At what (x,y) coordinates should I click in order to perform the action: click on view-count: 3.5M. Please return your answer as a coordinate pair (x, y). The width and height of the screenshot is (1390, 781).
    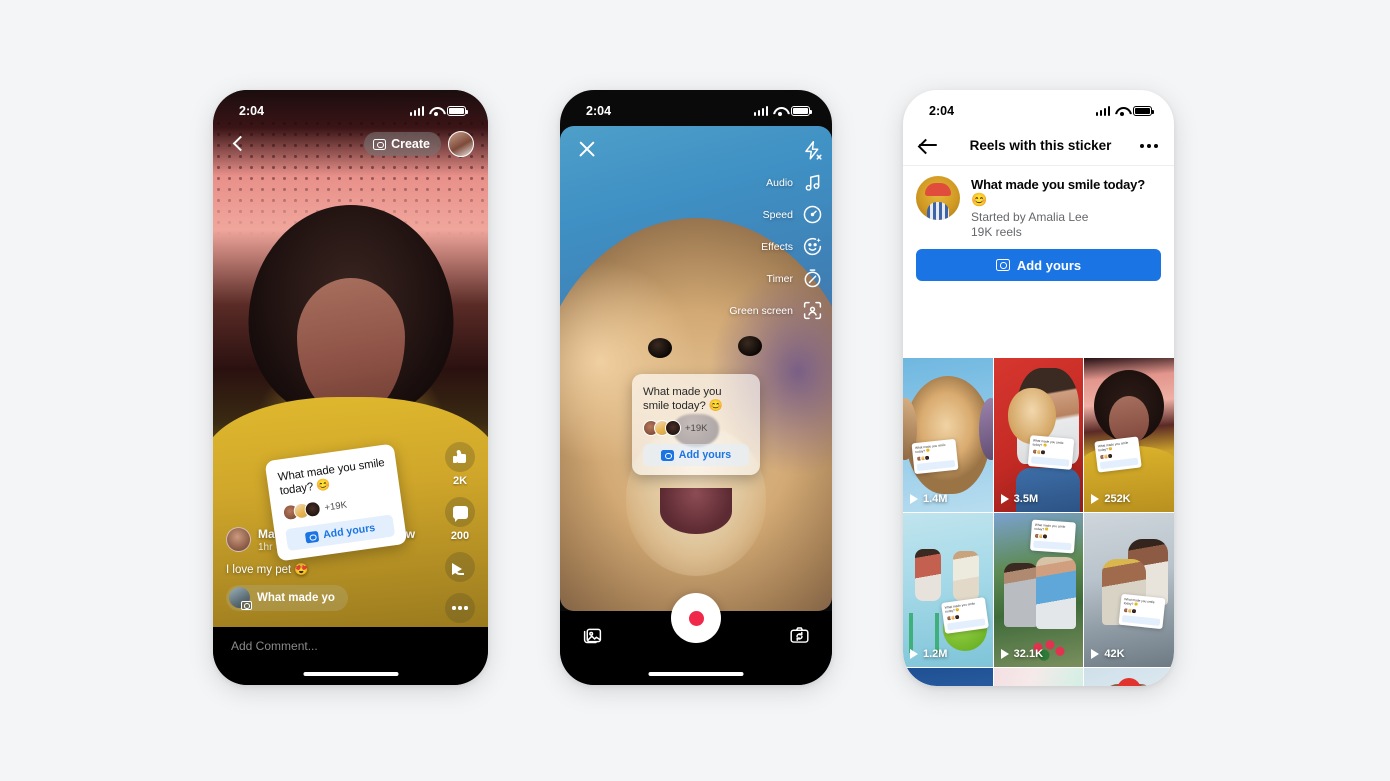
    Looking at the image, I should click on (1019, 499).